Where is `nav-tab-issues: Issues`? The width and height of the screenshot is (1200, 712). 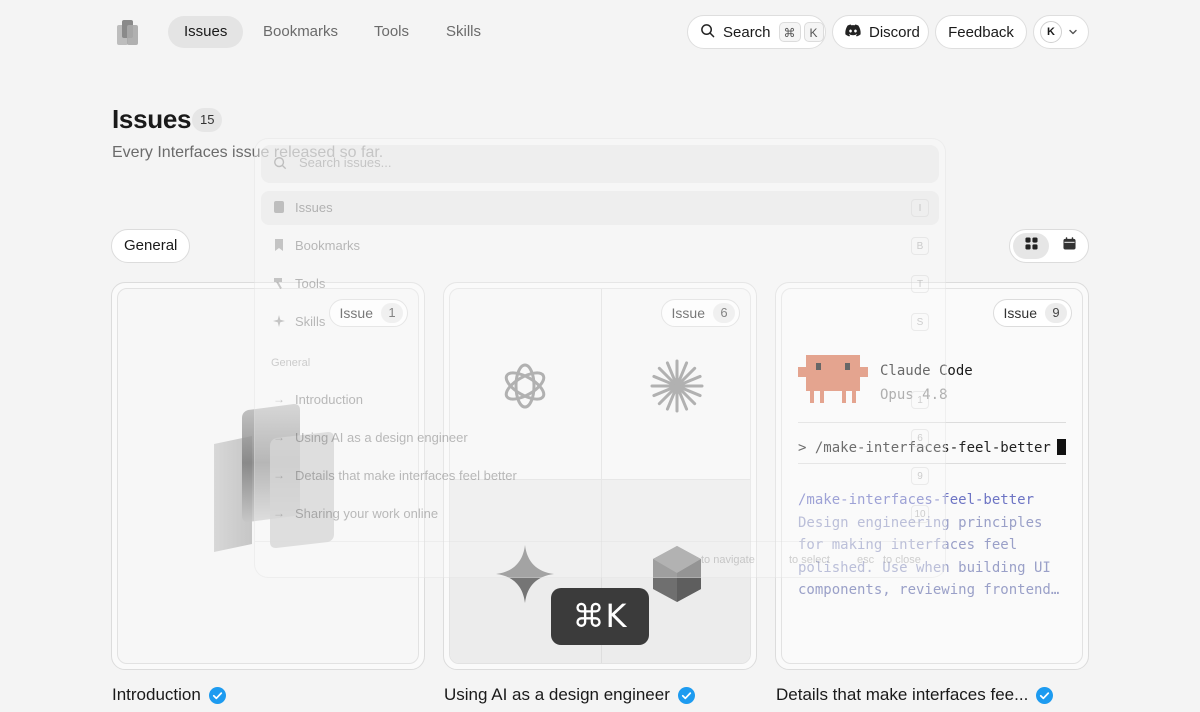 nav-tab-issues: Issues is located at coordinates (206, 32).